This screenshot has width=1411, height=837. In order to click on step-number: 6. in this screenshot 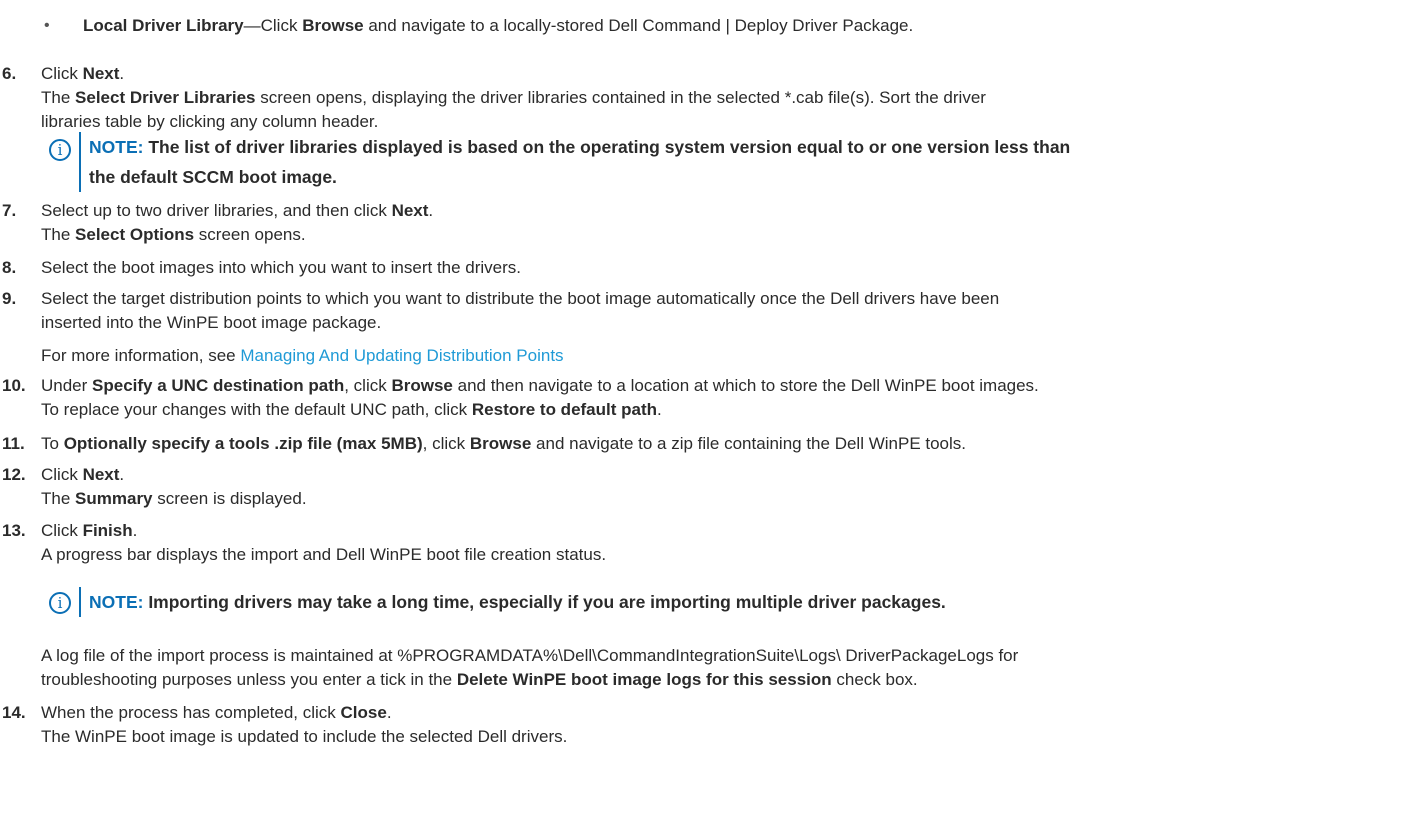, I will do `click(9, 73)`.